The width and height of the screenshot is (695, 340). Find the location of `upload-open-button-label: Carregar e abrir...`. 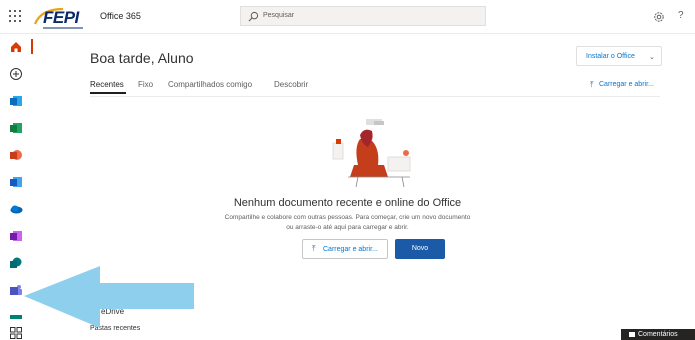

upload-open-button-label: Carregar e abrir... is located at coordinates (350, 249).